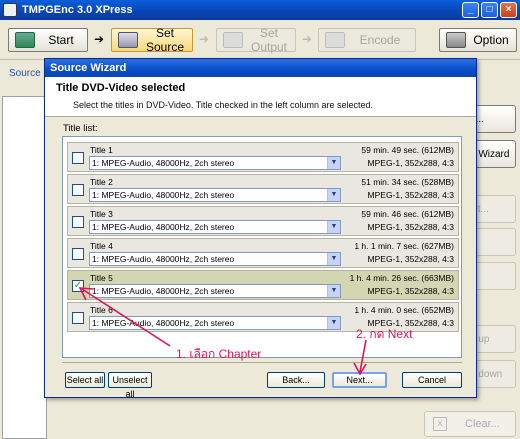 This screenshot has height=439, width=520. What do you see at coordinates (384, 334) in the screenshot?
I see `annotation-step2: 2. กด Next` at bounding box center [384, 334].